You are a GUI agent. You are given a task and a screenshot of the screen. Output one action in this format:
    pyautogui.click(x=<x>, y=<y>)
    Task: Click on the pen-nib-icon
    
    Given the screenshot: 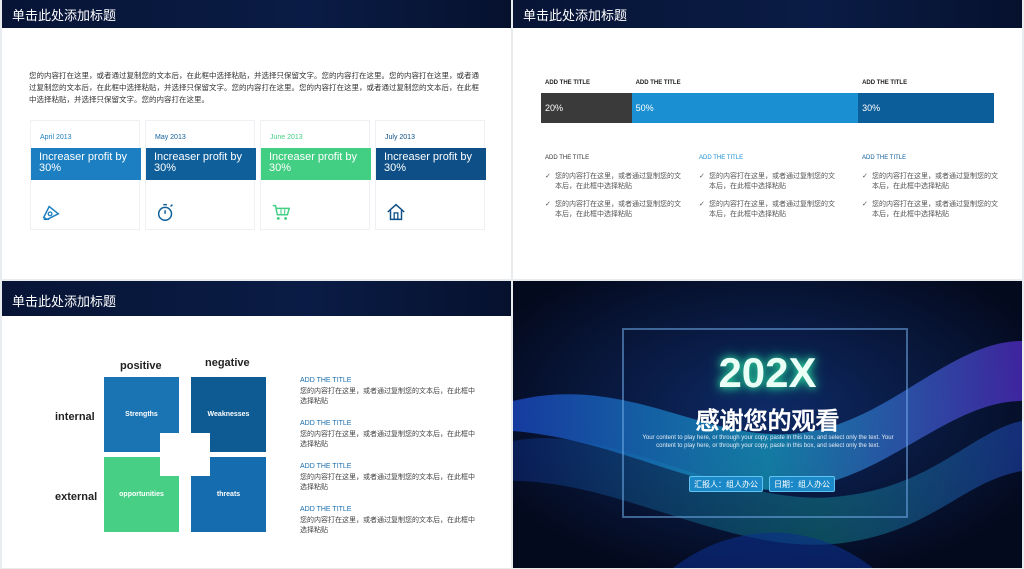 What is the action you would take?
    pyautogui.click(x=51, y=213)
    